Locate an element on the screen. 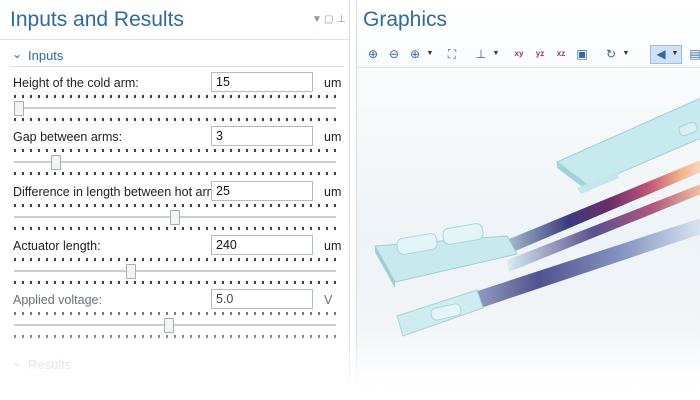 This screenshot has width=700, height=400. graphics-toolbar: ⊕ ⊖ ⊕ ▼ ⛶ ⊥ ▼ xy yz xz ▣ ↻ ▼ ◀ ▼ ▤ is located at coordinates (528, 55).